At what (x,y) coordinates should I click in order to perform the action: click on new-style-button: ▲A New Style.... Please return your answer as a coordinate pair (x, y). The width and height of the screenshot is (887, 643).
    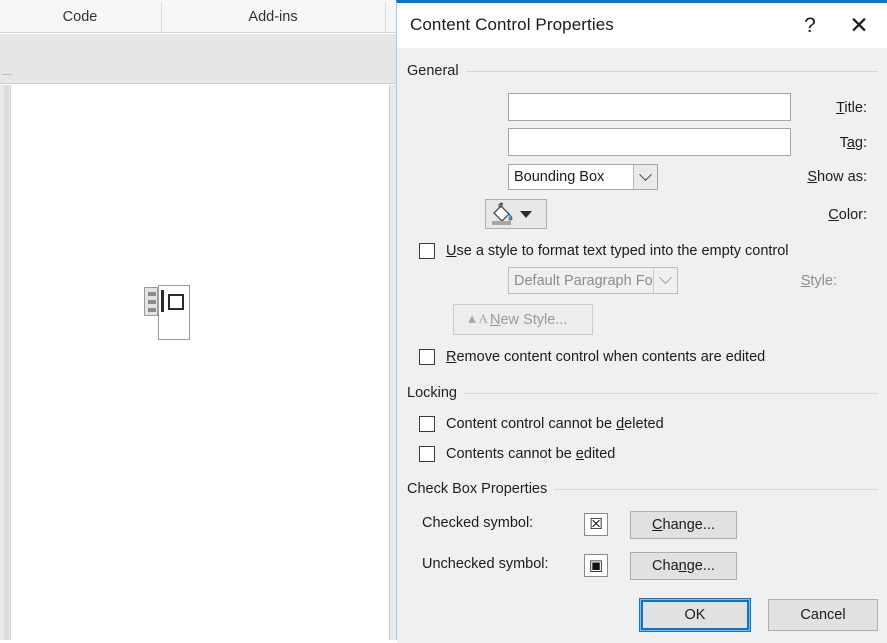
    Looking at the image, I should click on (523, 319).